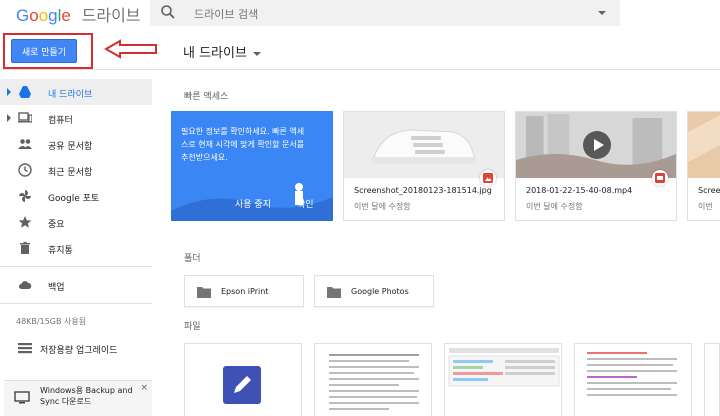 This screenshot has width=720, height=416. Describe the element at coordinates (25, 285) in the screenshot. I see `cloud-icon` at that location.